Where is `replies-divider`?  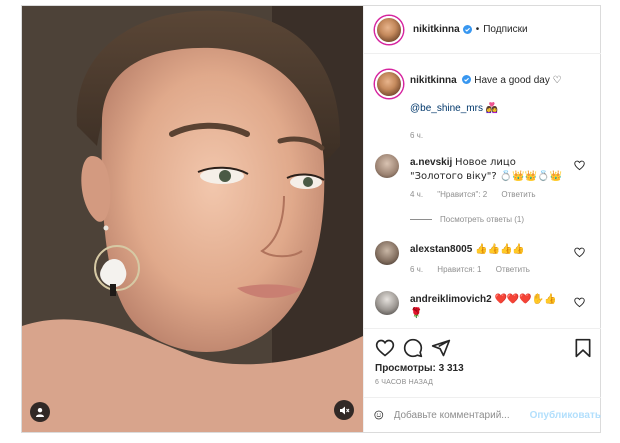 replies-divider is located at coordinates (421, 219).